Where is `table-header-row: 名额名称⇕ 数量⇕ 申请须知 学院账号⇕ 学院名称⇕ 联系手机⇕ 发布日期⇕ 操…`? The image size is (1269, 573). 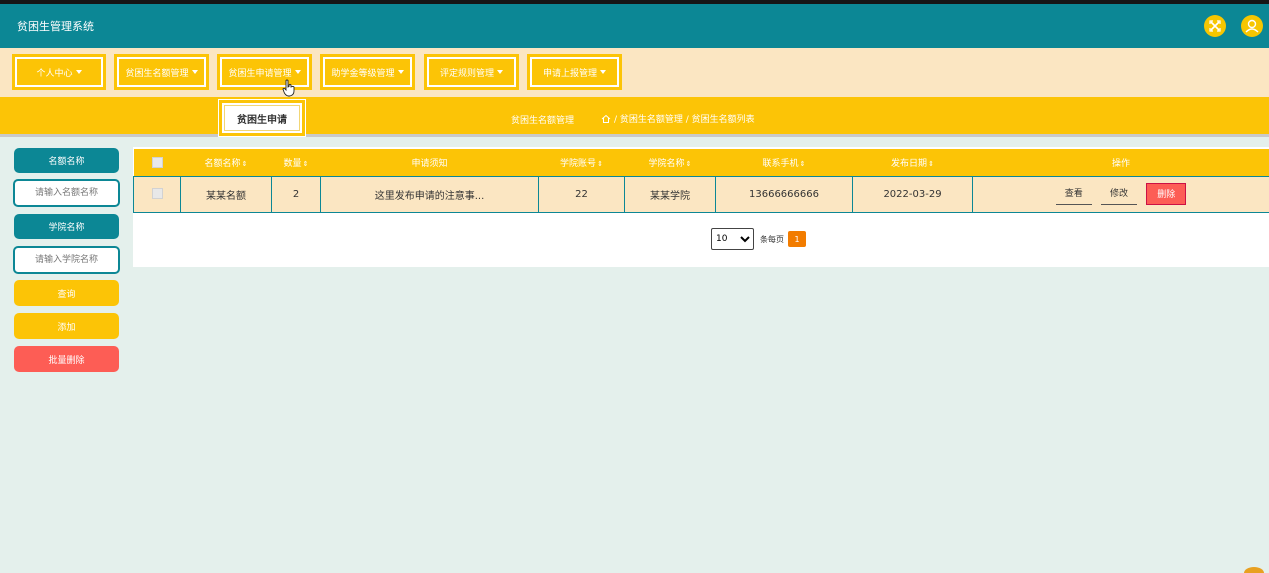
table-header-row: 名额名称⇕ 数量⇕ 申请须知 学院账号⇕ 学院名称⇕ 联系手机⇕ 发布日期⇕ 操… is located at coordinates (701, 162).